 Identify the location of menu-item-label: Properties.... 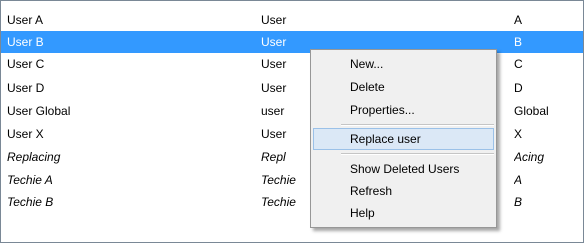
(382, 110).